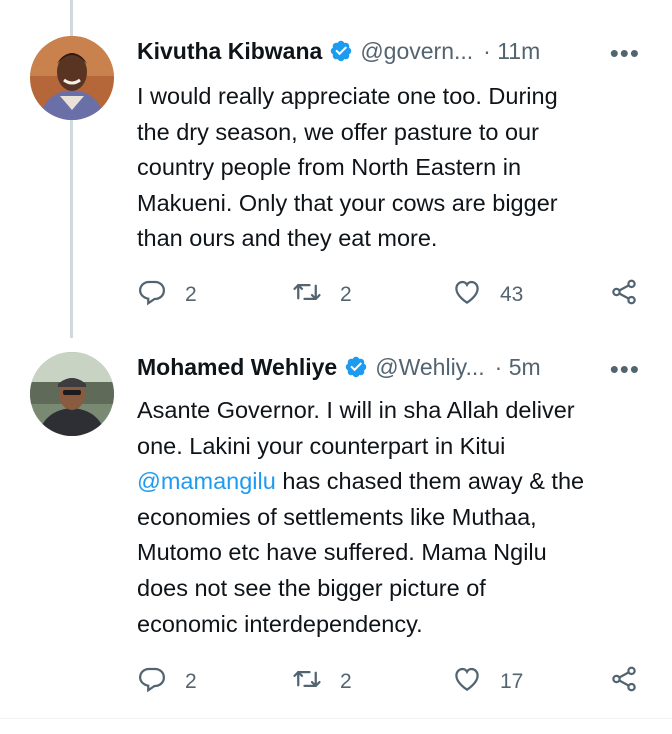 The image size is (672, 734). Describe the element at coordinates (347, 202) in the screenshot. I see `tweet-text-line: Makueni. Only that your cows are bigger` at that location.